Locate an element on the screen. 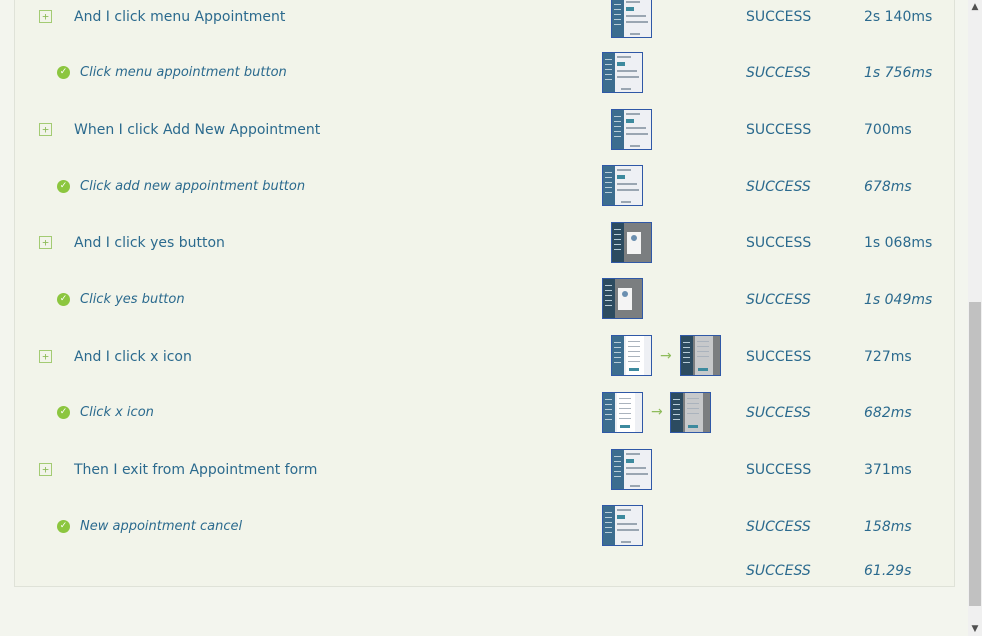 Image resolution: width=982 pixels, height=636 pixels. duration-text: 1s 756ms is located at coordinates (898, 73).